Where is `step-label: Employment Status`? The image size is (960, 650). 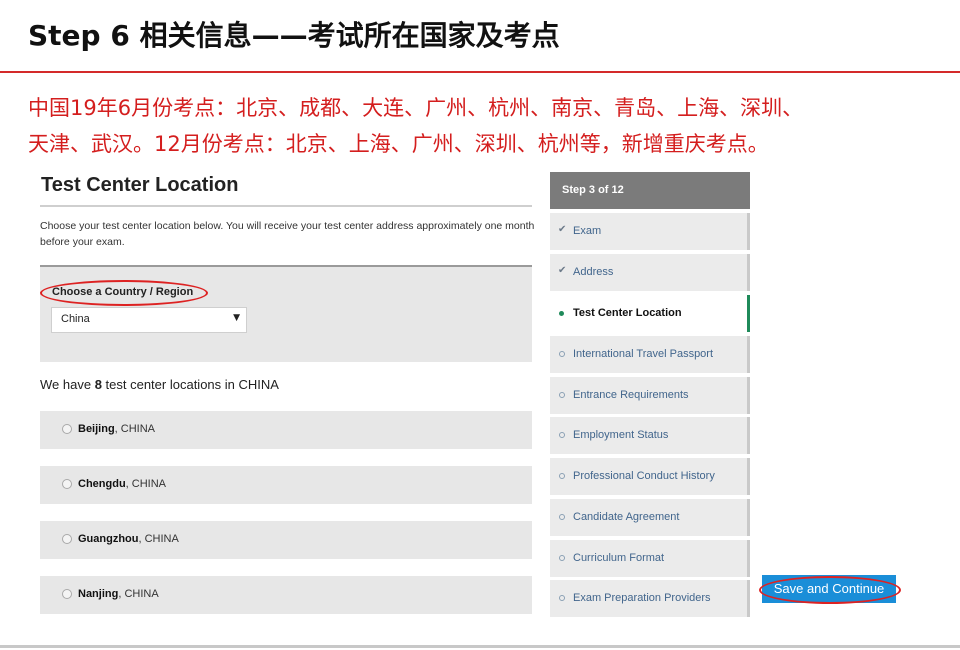 step-label: Employment Status is located at coordinates (621, 435).